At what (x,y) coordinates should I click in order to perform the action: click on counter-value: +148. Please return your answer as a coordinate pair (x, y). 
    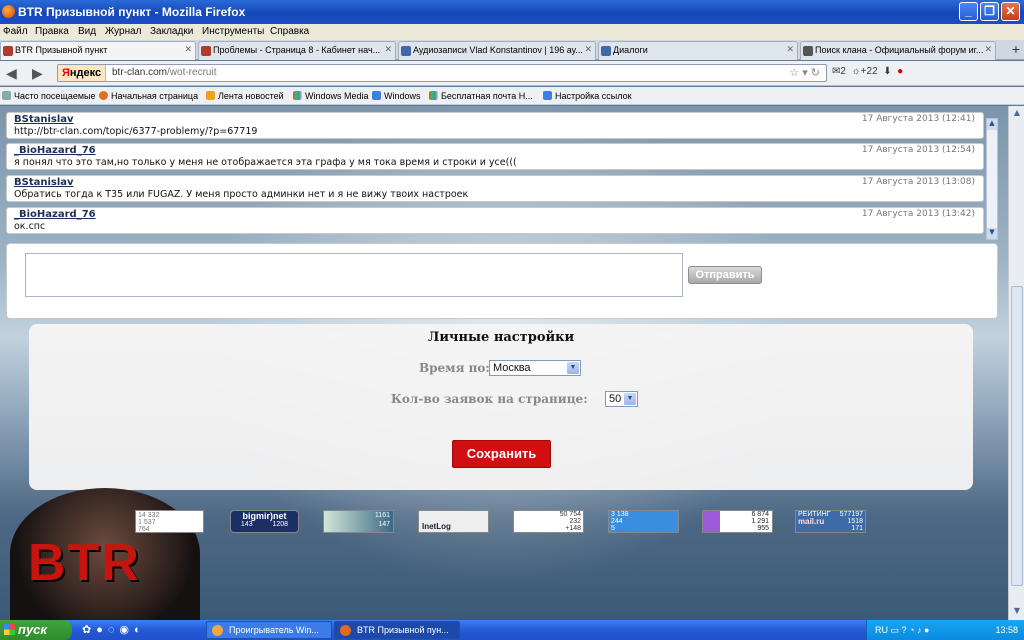
    Looking at the image, I should click on (573, 528).